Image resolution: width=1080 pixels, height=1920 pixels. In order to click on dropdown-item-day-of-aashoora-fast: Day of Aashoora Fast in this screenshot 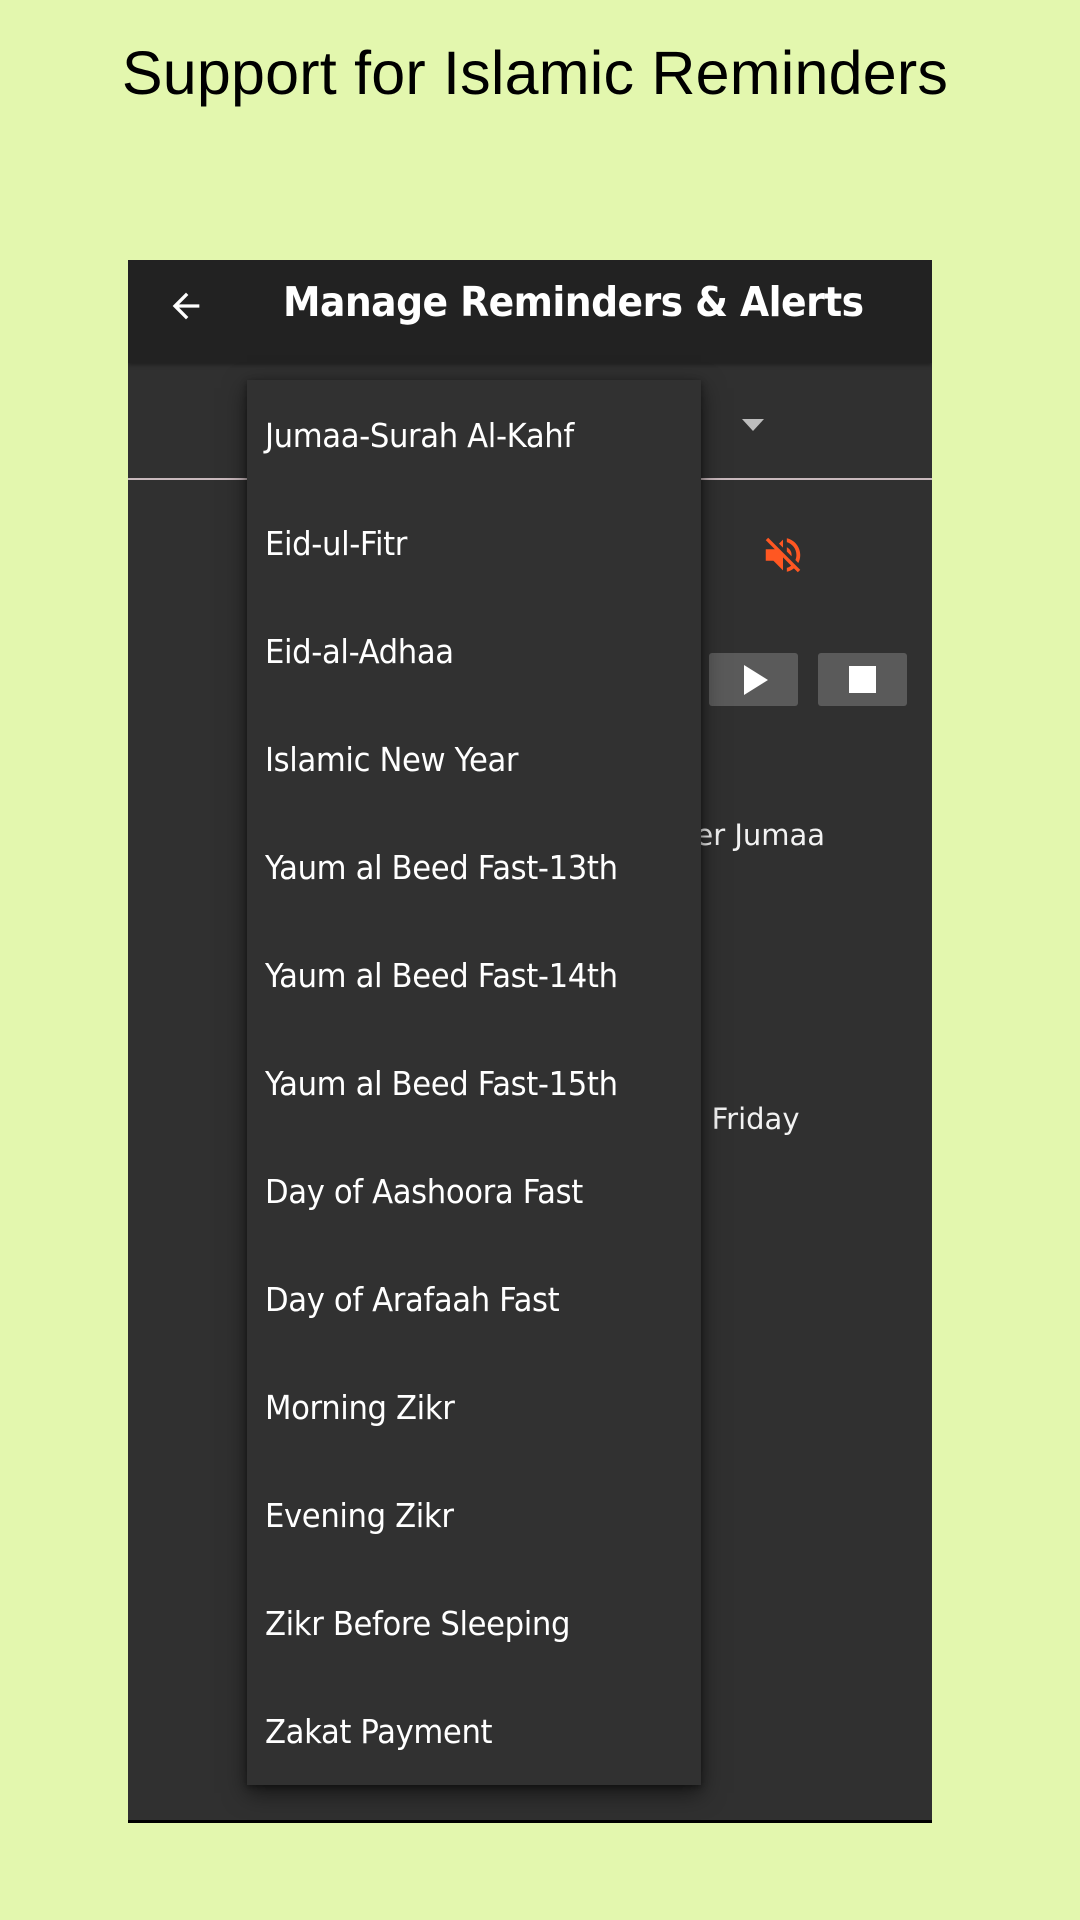, I will do `click(474, 1191)`.